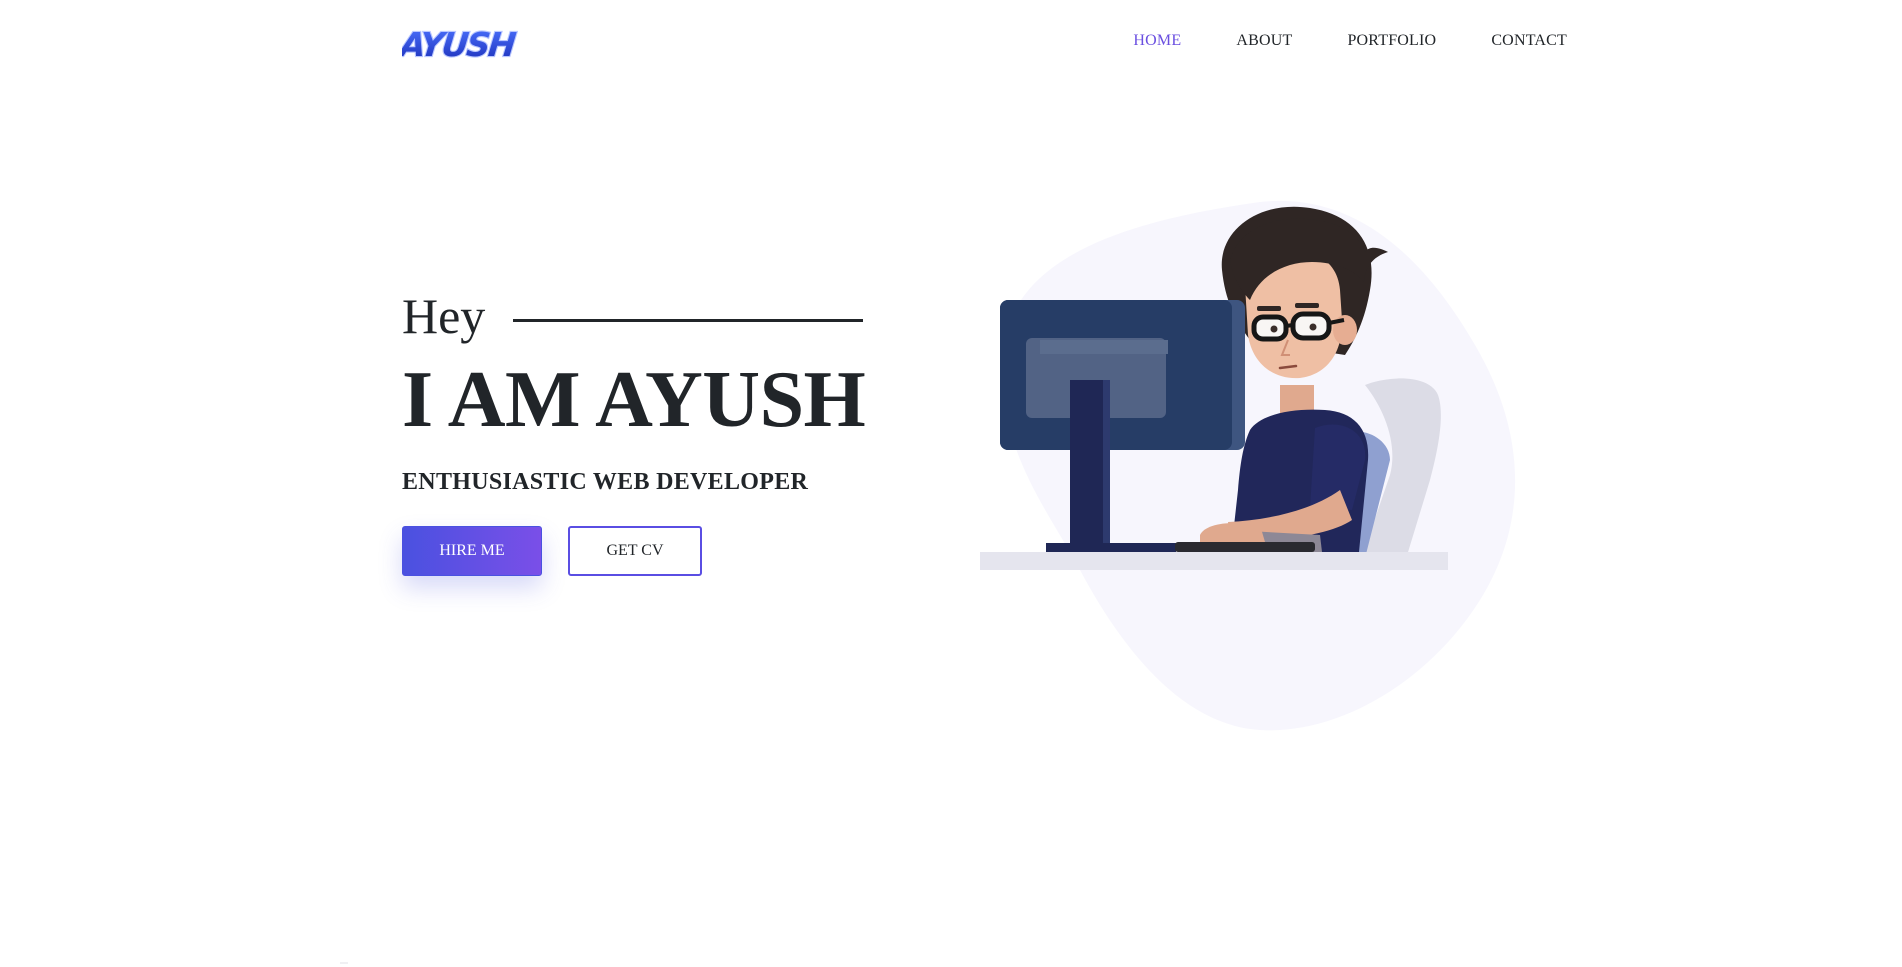 This screenshot has width=1902, height=967. I want to click on hero-subtitle: ENTHUSIASTIC WEB DEVELOPER, so click(605, 482).